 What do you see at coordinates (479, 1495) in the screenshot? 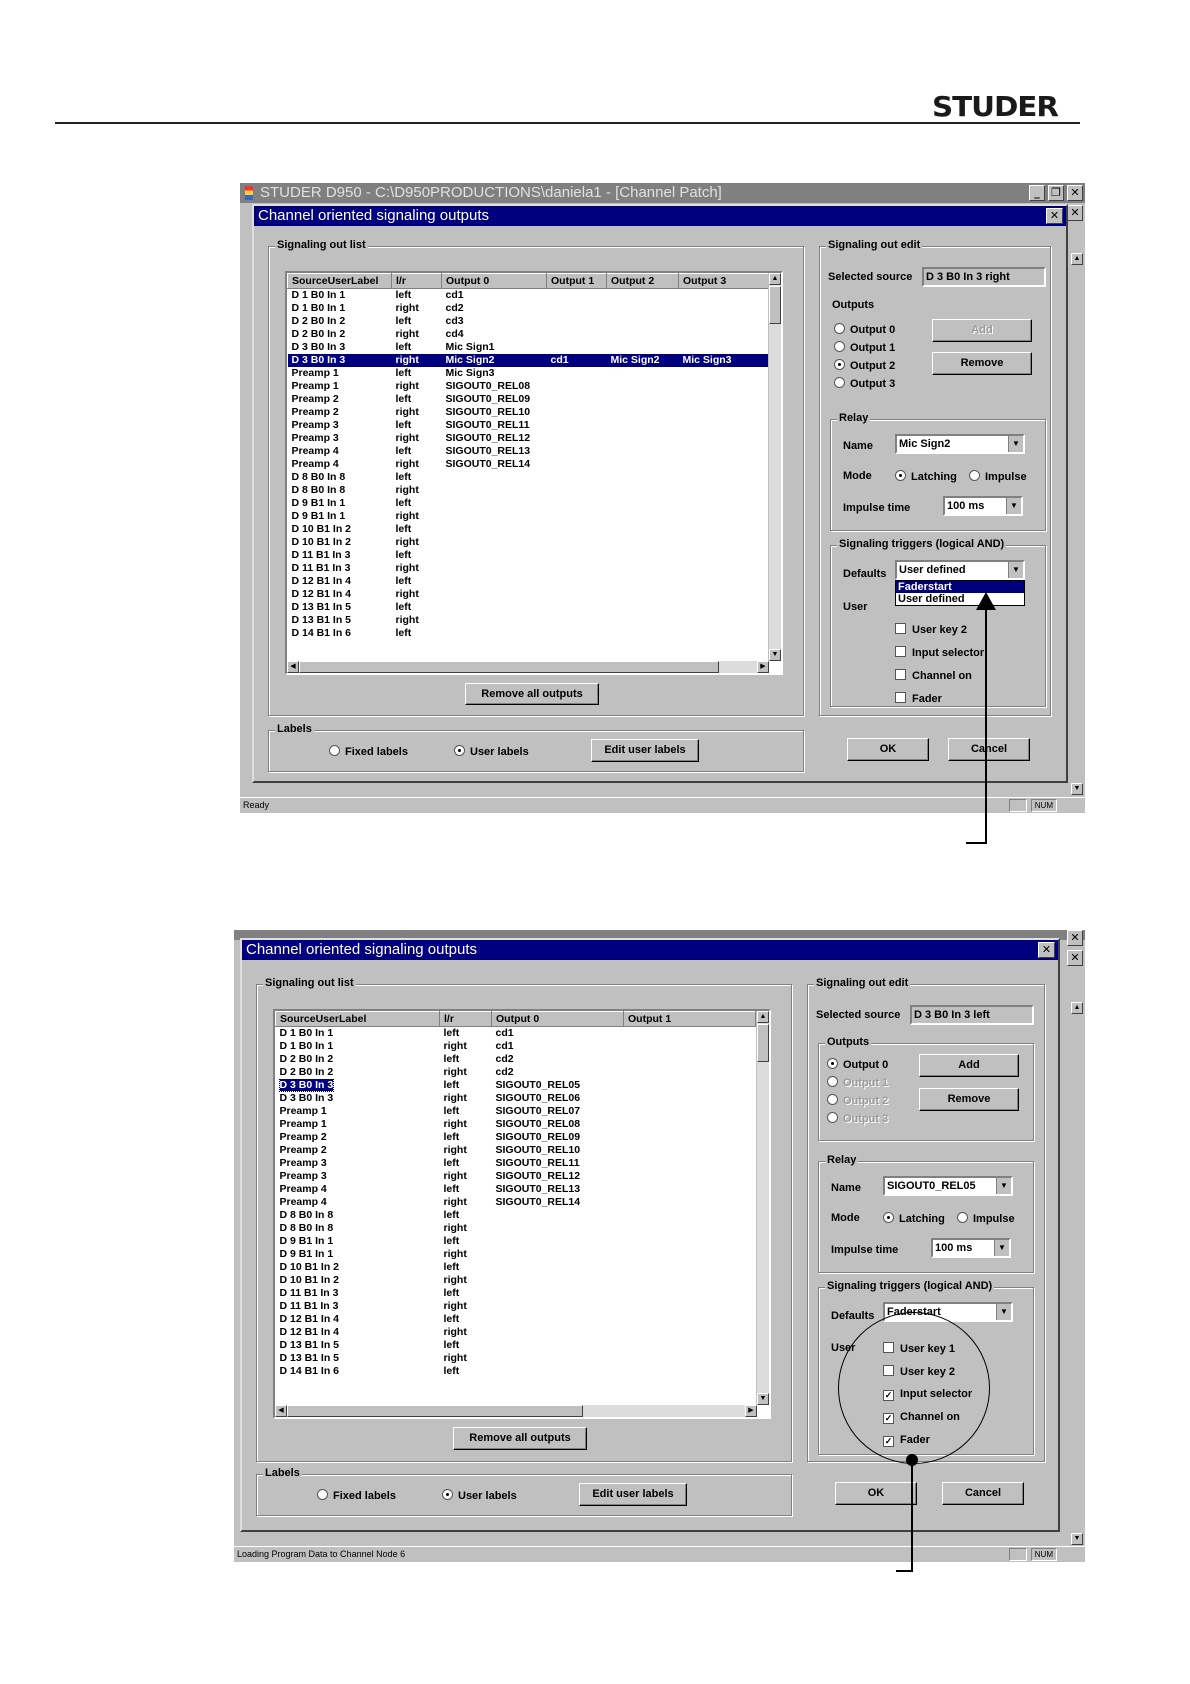
I see `user-labels-radio: User labels` at bounding box center [479, 1495].